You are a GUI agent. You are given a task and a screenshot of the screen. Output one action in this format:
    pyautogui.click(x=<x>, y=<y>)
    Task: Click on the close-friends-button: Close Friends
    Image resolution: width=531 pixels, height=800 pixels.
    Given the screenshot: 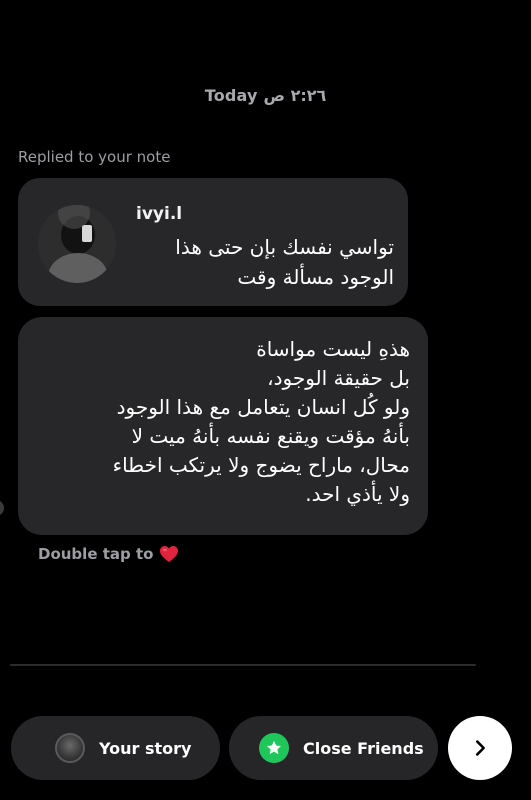 What is the action you would take?
    pyautogui.click(x=333, y=748)
    